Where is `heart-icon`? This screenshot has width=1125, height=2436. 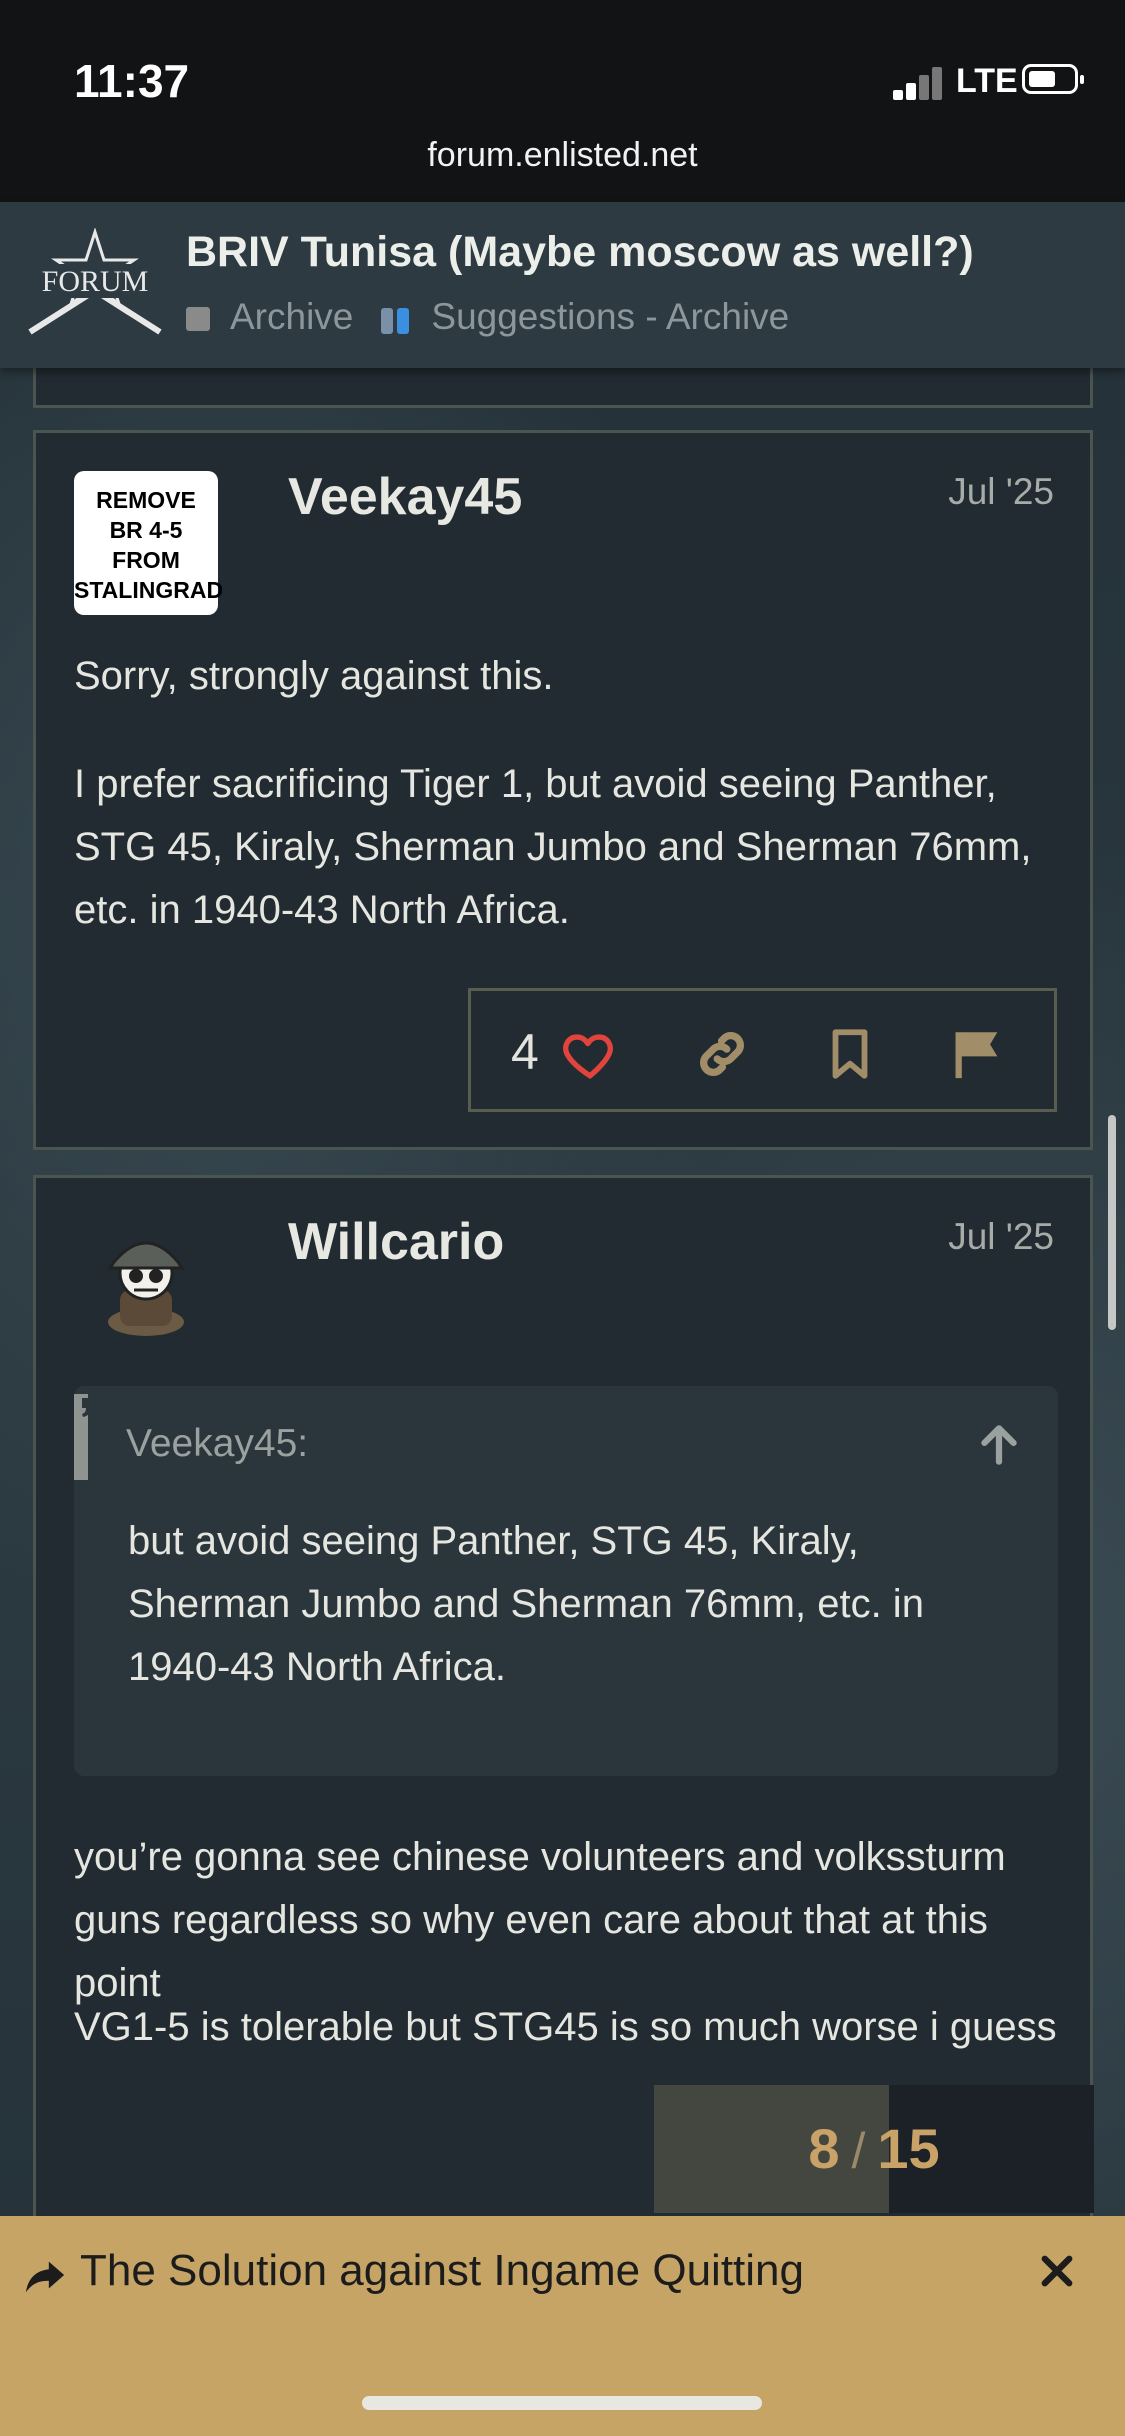
heart-icon is located at coordinates (590, 1054).